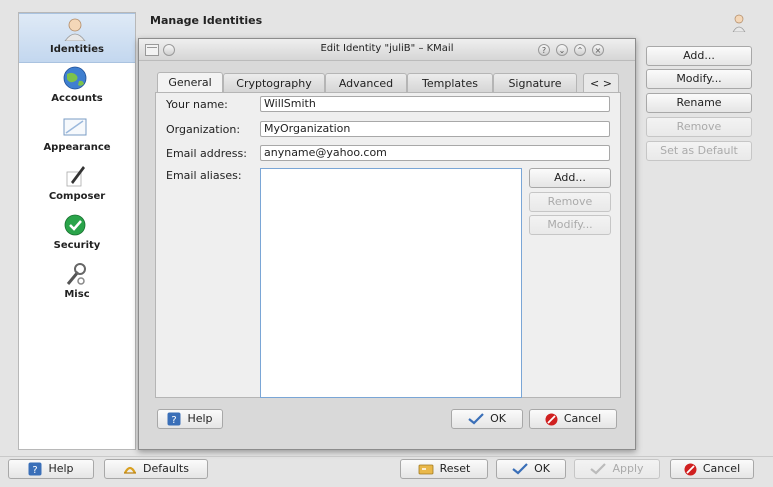 The height and width of the screenshot is (487, 773). Describe the element at coordinates (721, 468) in the screenshot. I see `cancel-label: Cancel` at that location.